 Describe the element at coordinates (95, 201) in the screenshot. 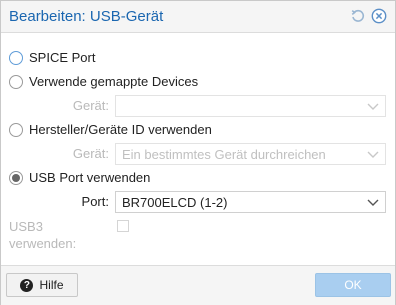

I see `port-field-label: Port:` at that location.